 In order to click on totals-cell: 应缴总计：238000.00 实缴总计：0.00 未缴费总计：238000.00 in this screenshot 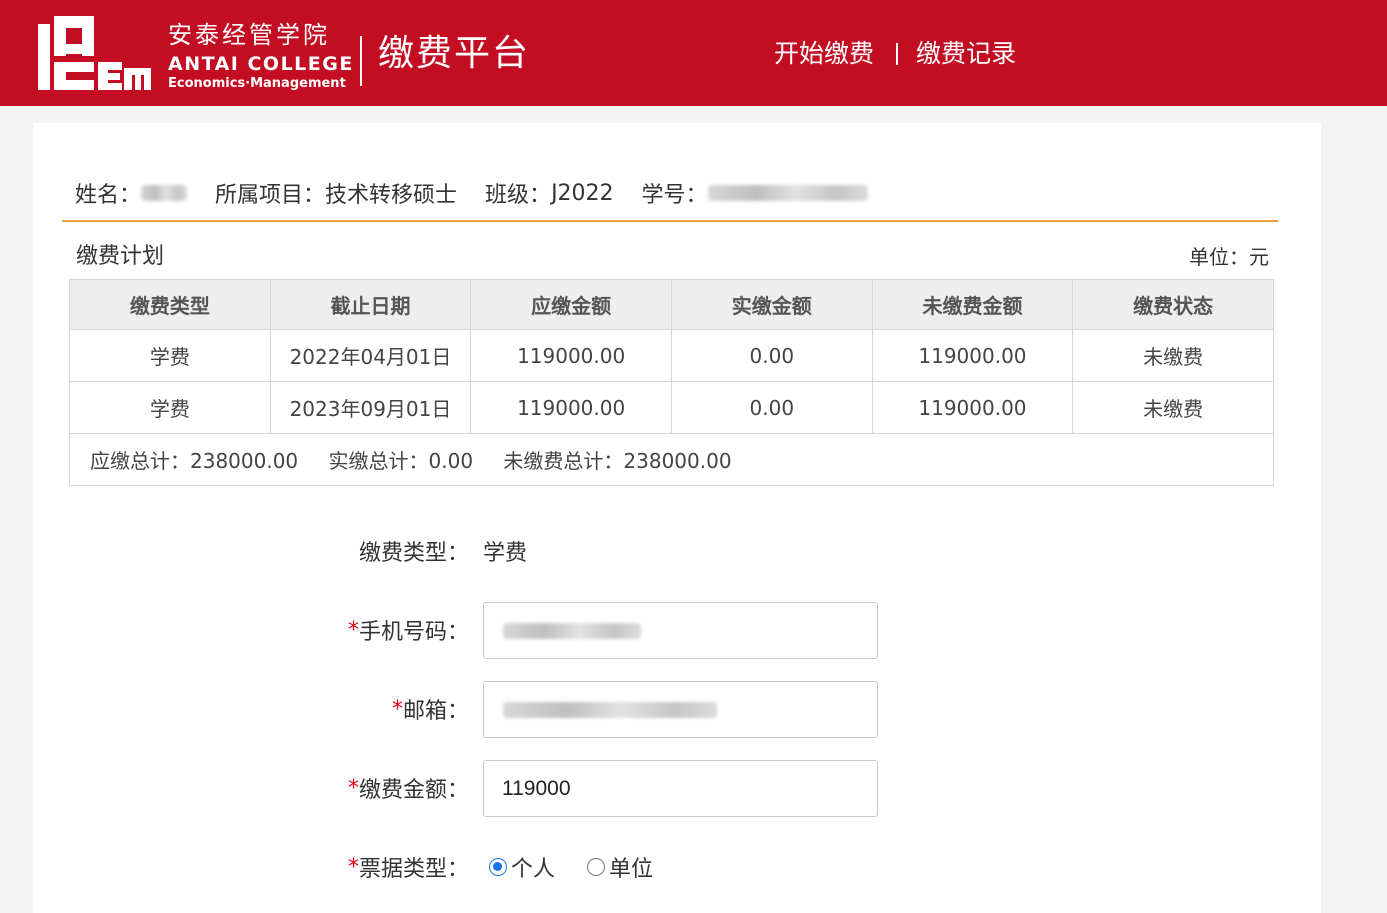, I will do `click(671, 459)`.